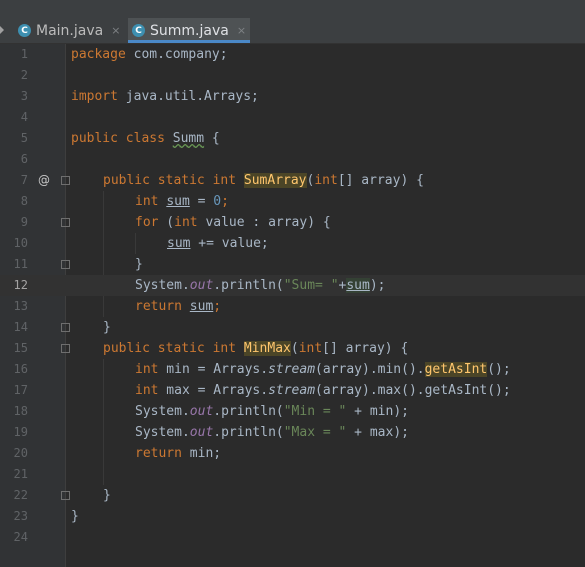 This screenshot has width=585, height=567. I want to click on line-number: 1, so click(24, 54).